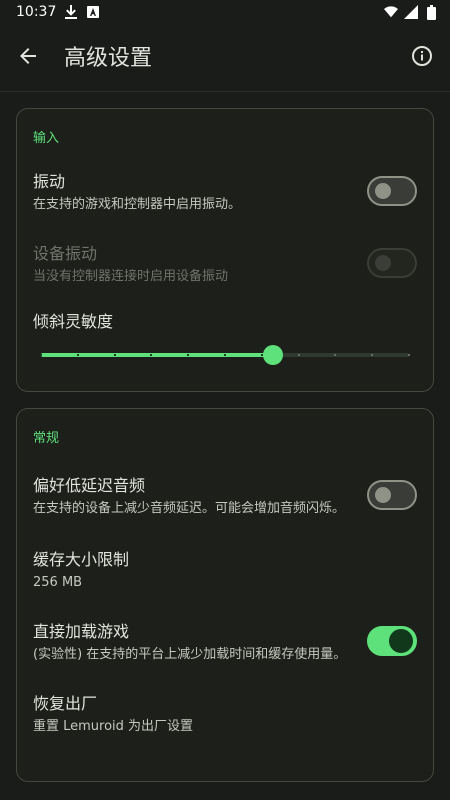 This screenshot has height=800, width=450. Describe the element at coordinates (225, 713) in the screenshot. I see `reset-setting: 恢复出厂 重置 Lemuroid 为出厂设置` at that location.